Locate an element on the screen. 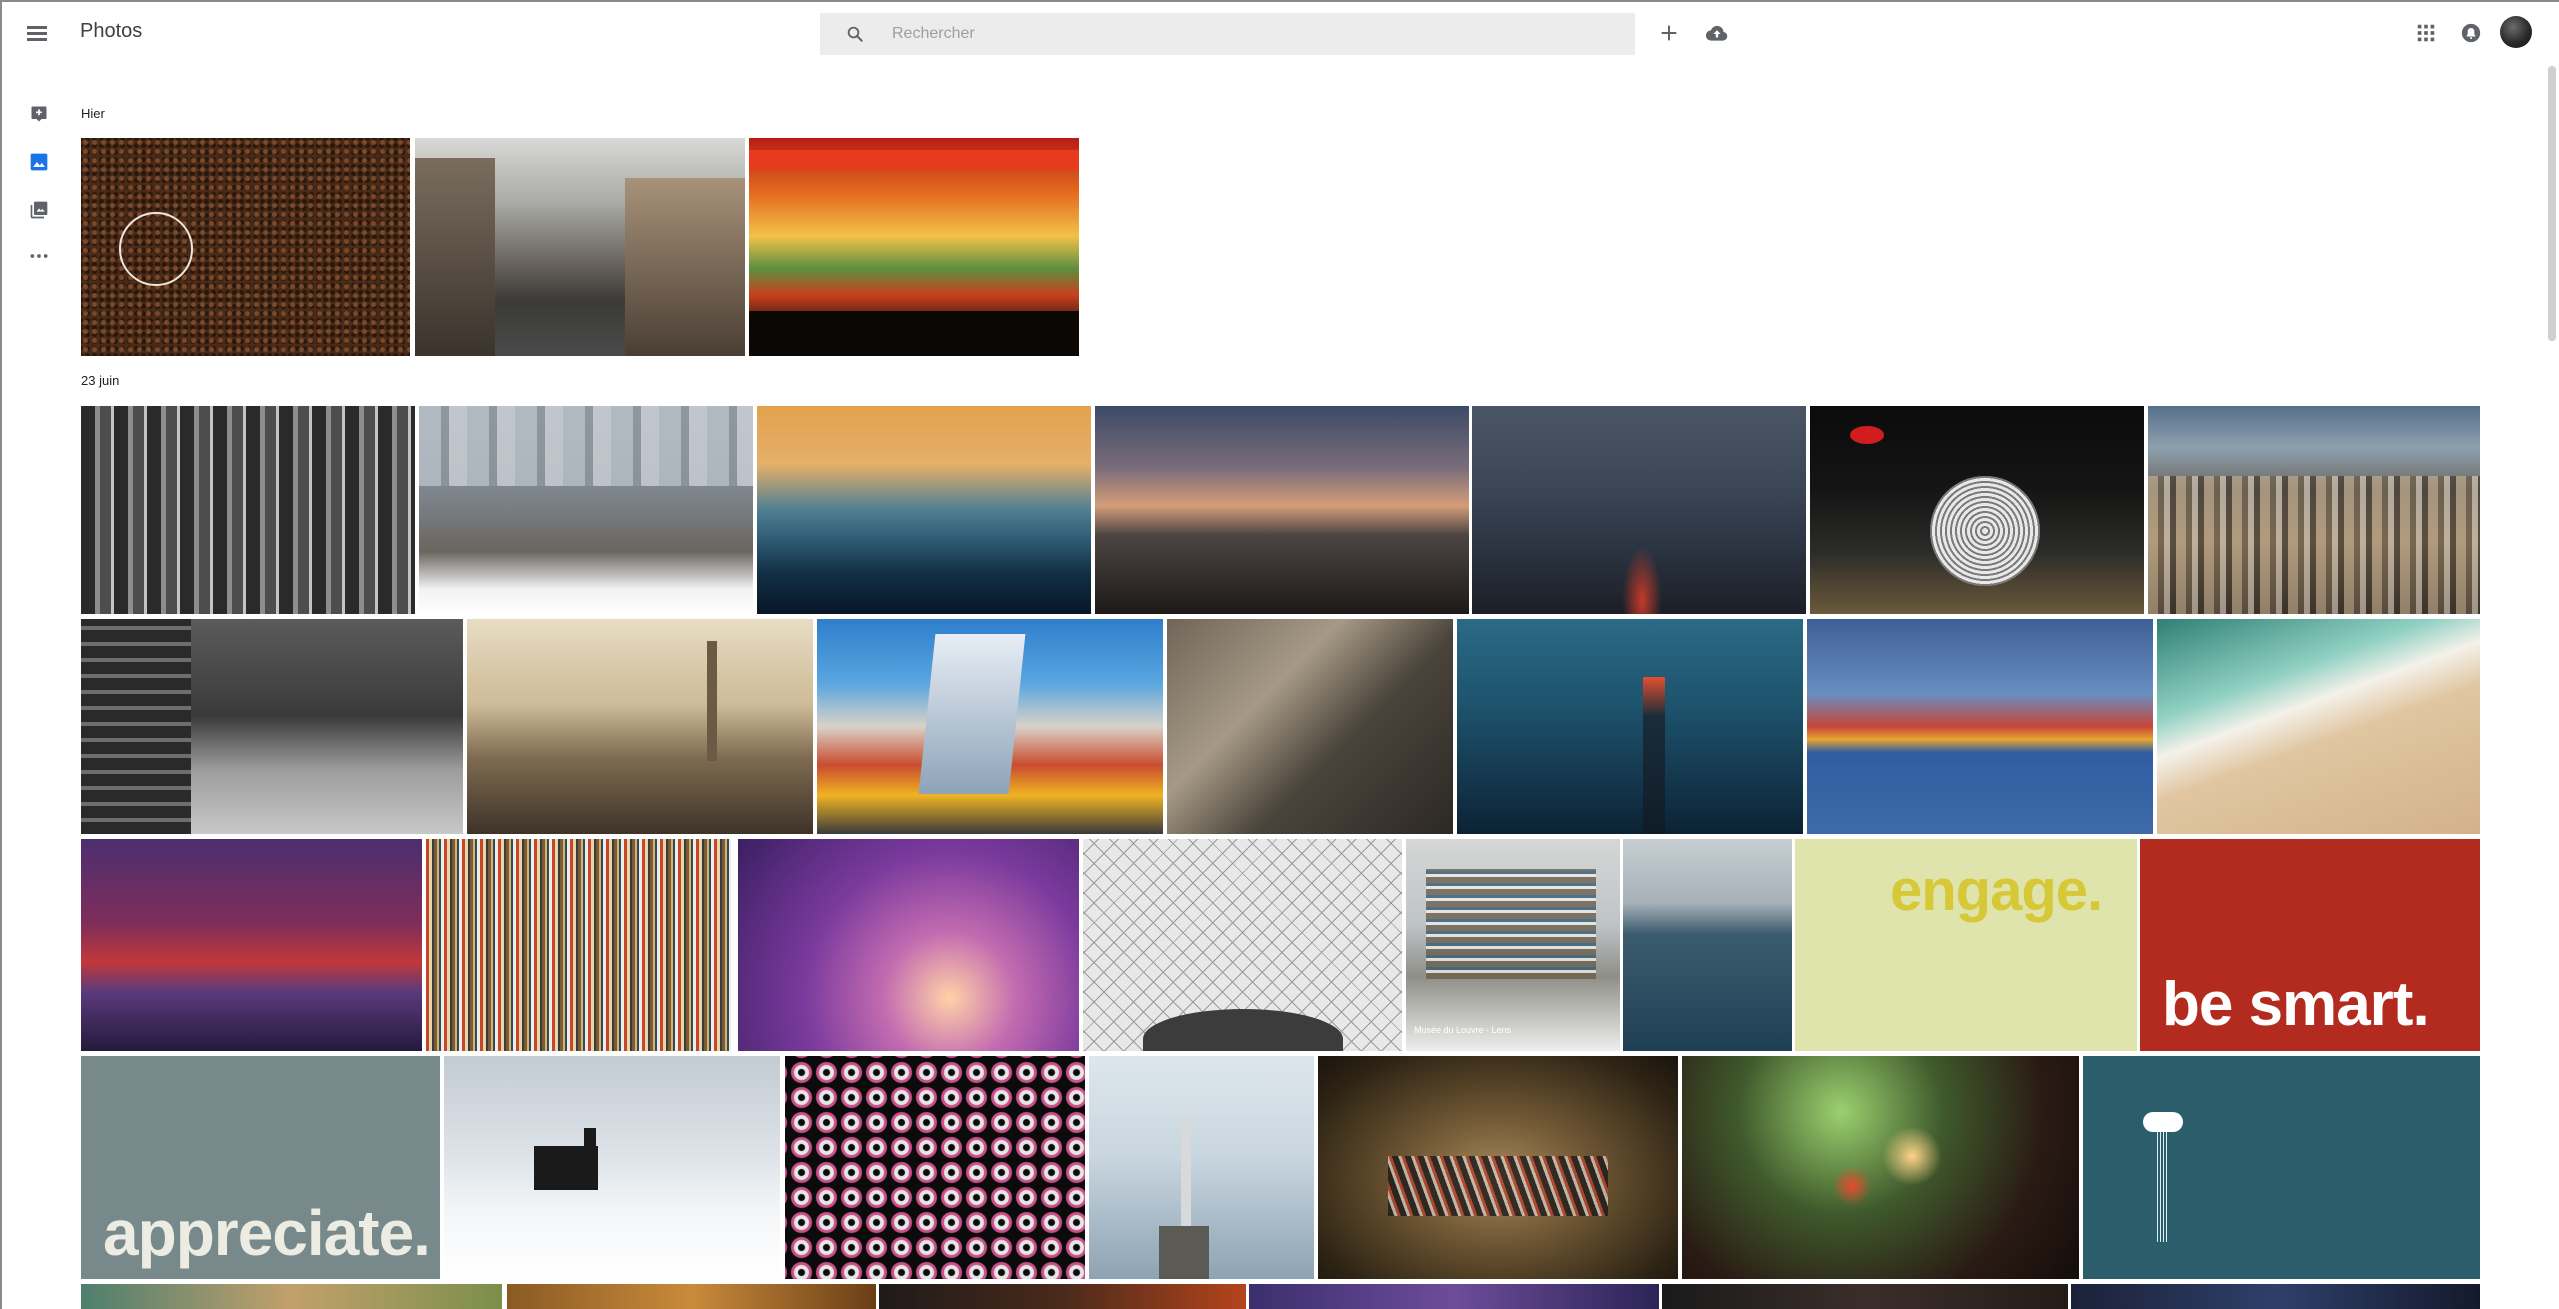  scrollbar-thumb is located at coordinates (2552, 203).